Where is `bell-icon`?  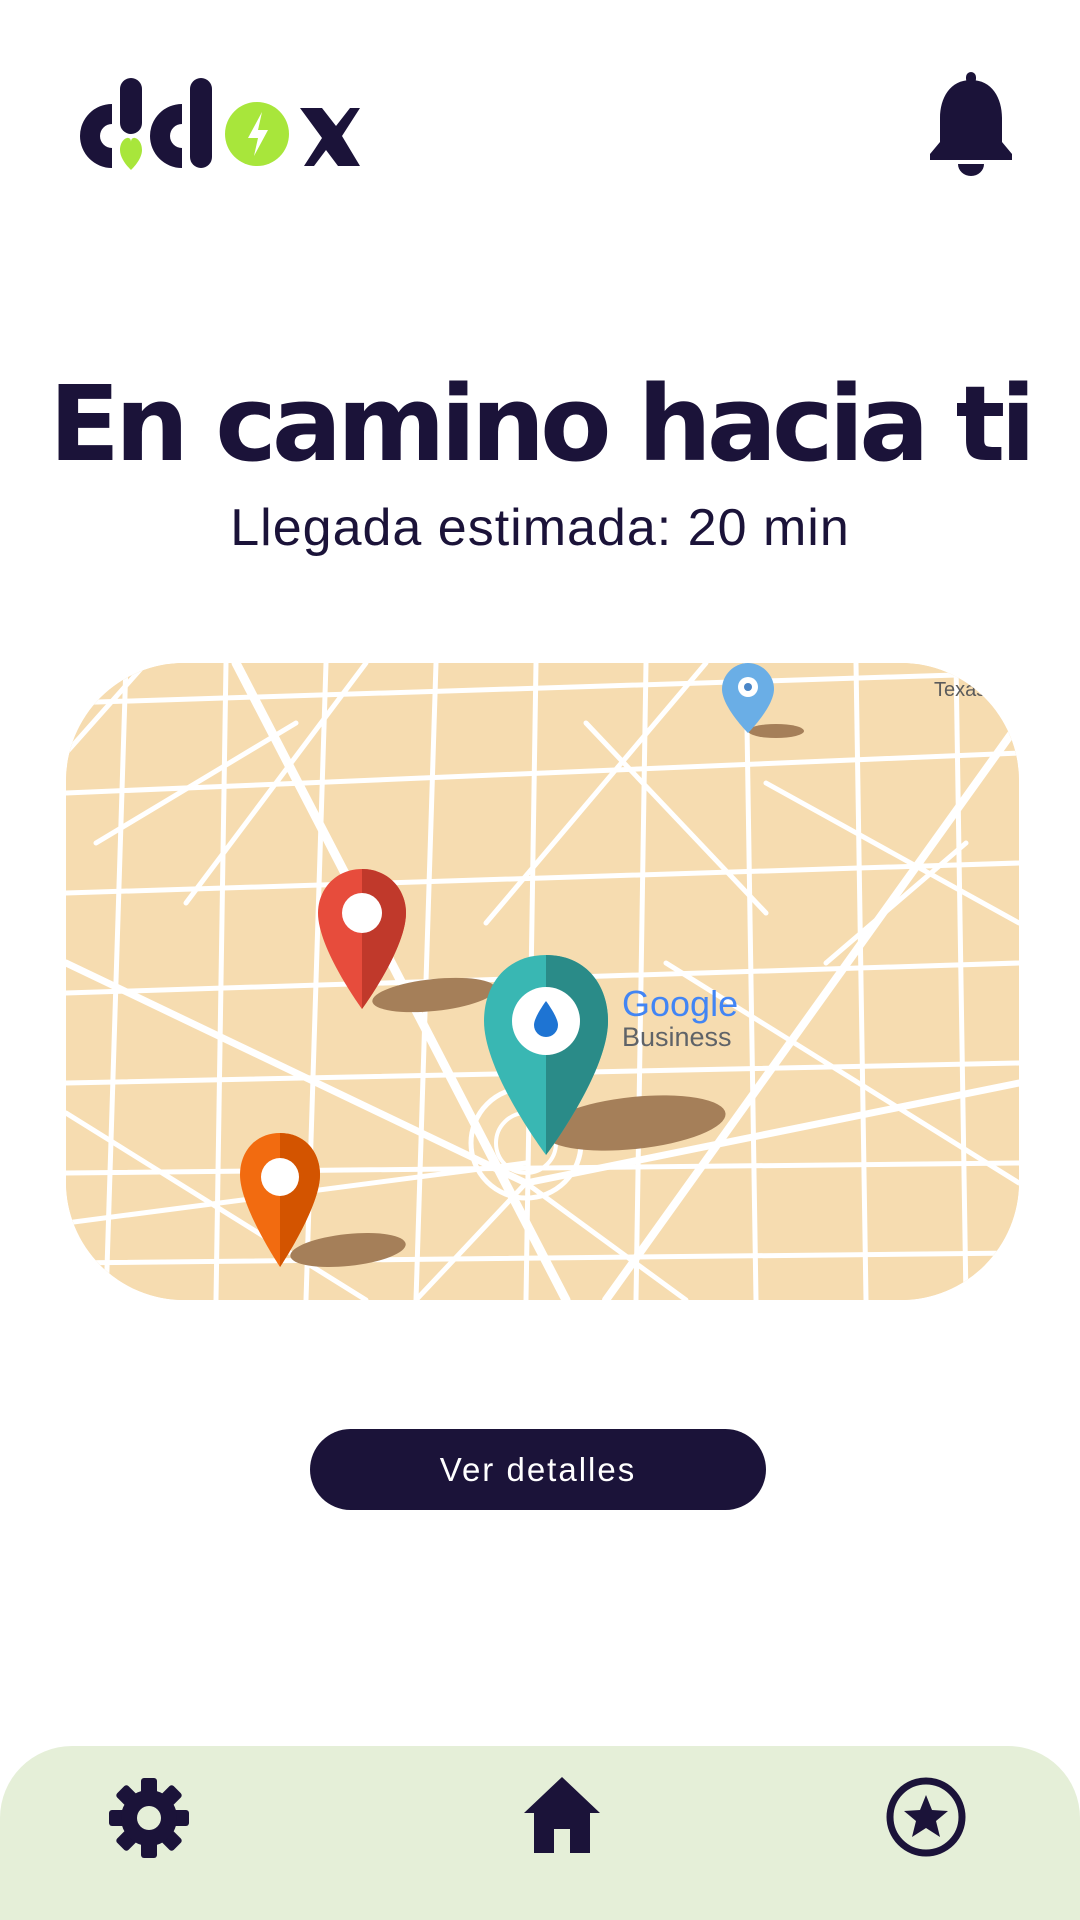
bell-icon is located at coordinates (971, 124).